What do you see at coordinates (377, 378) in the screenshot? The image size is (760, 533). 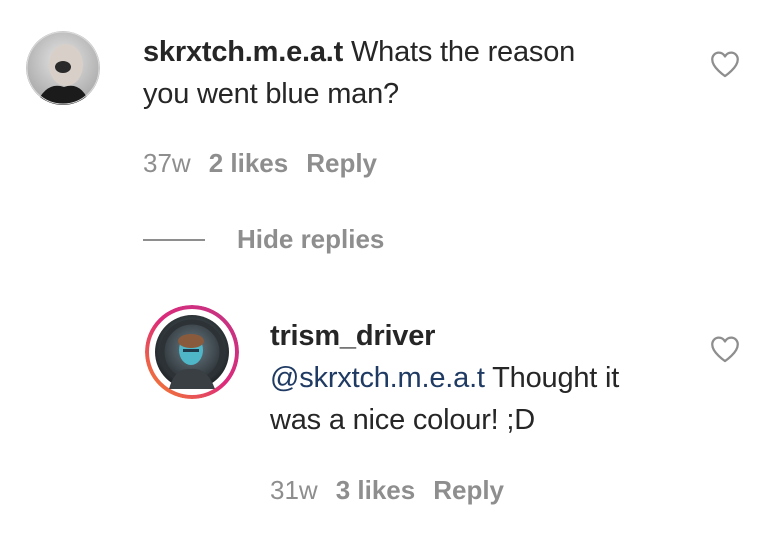 I see `reply-mention-link: @skrxtch.m.e.a.t` at bounding box center [377, 378].